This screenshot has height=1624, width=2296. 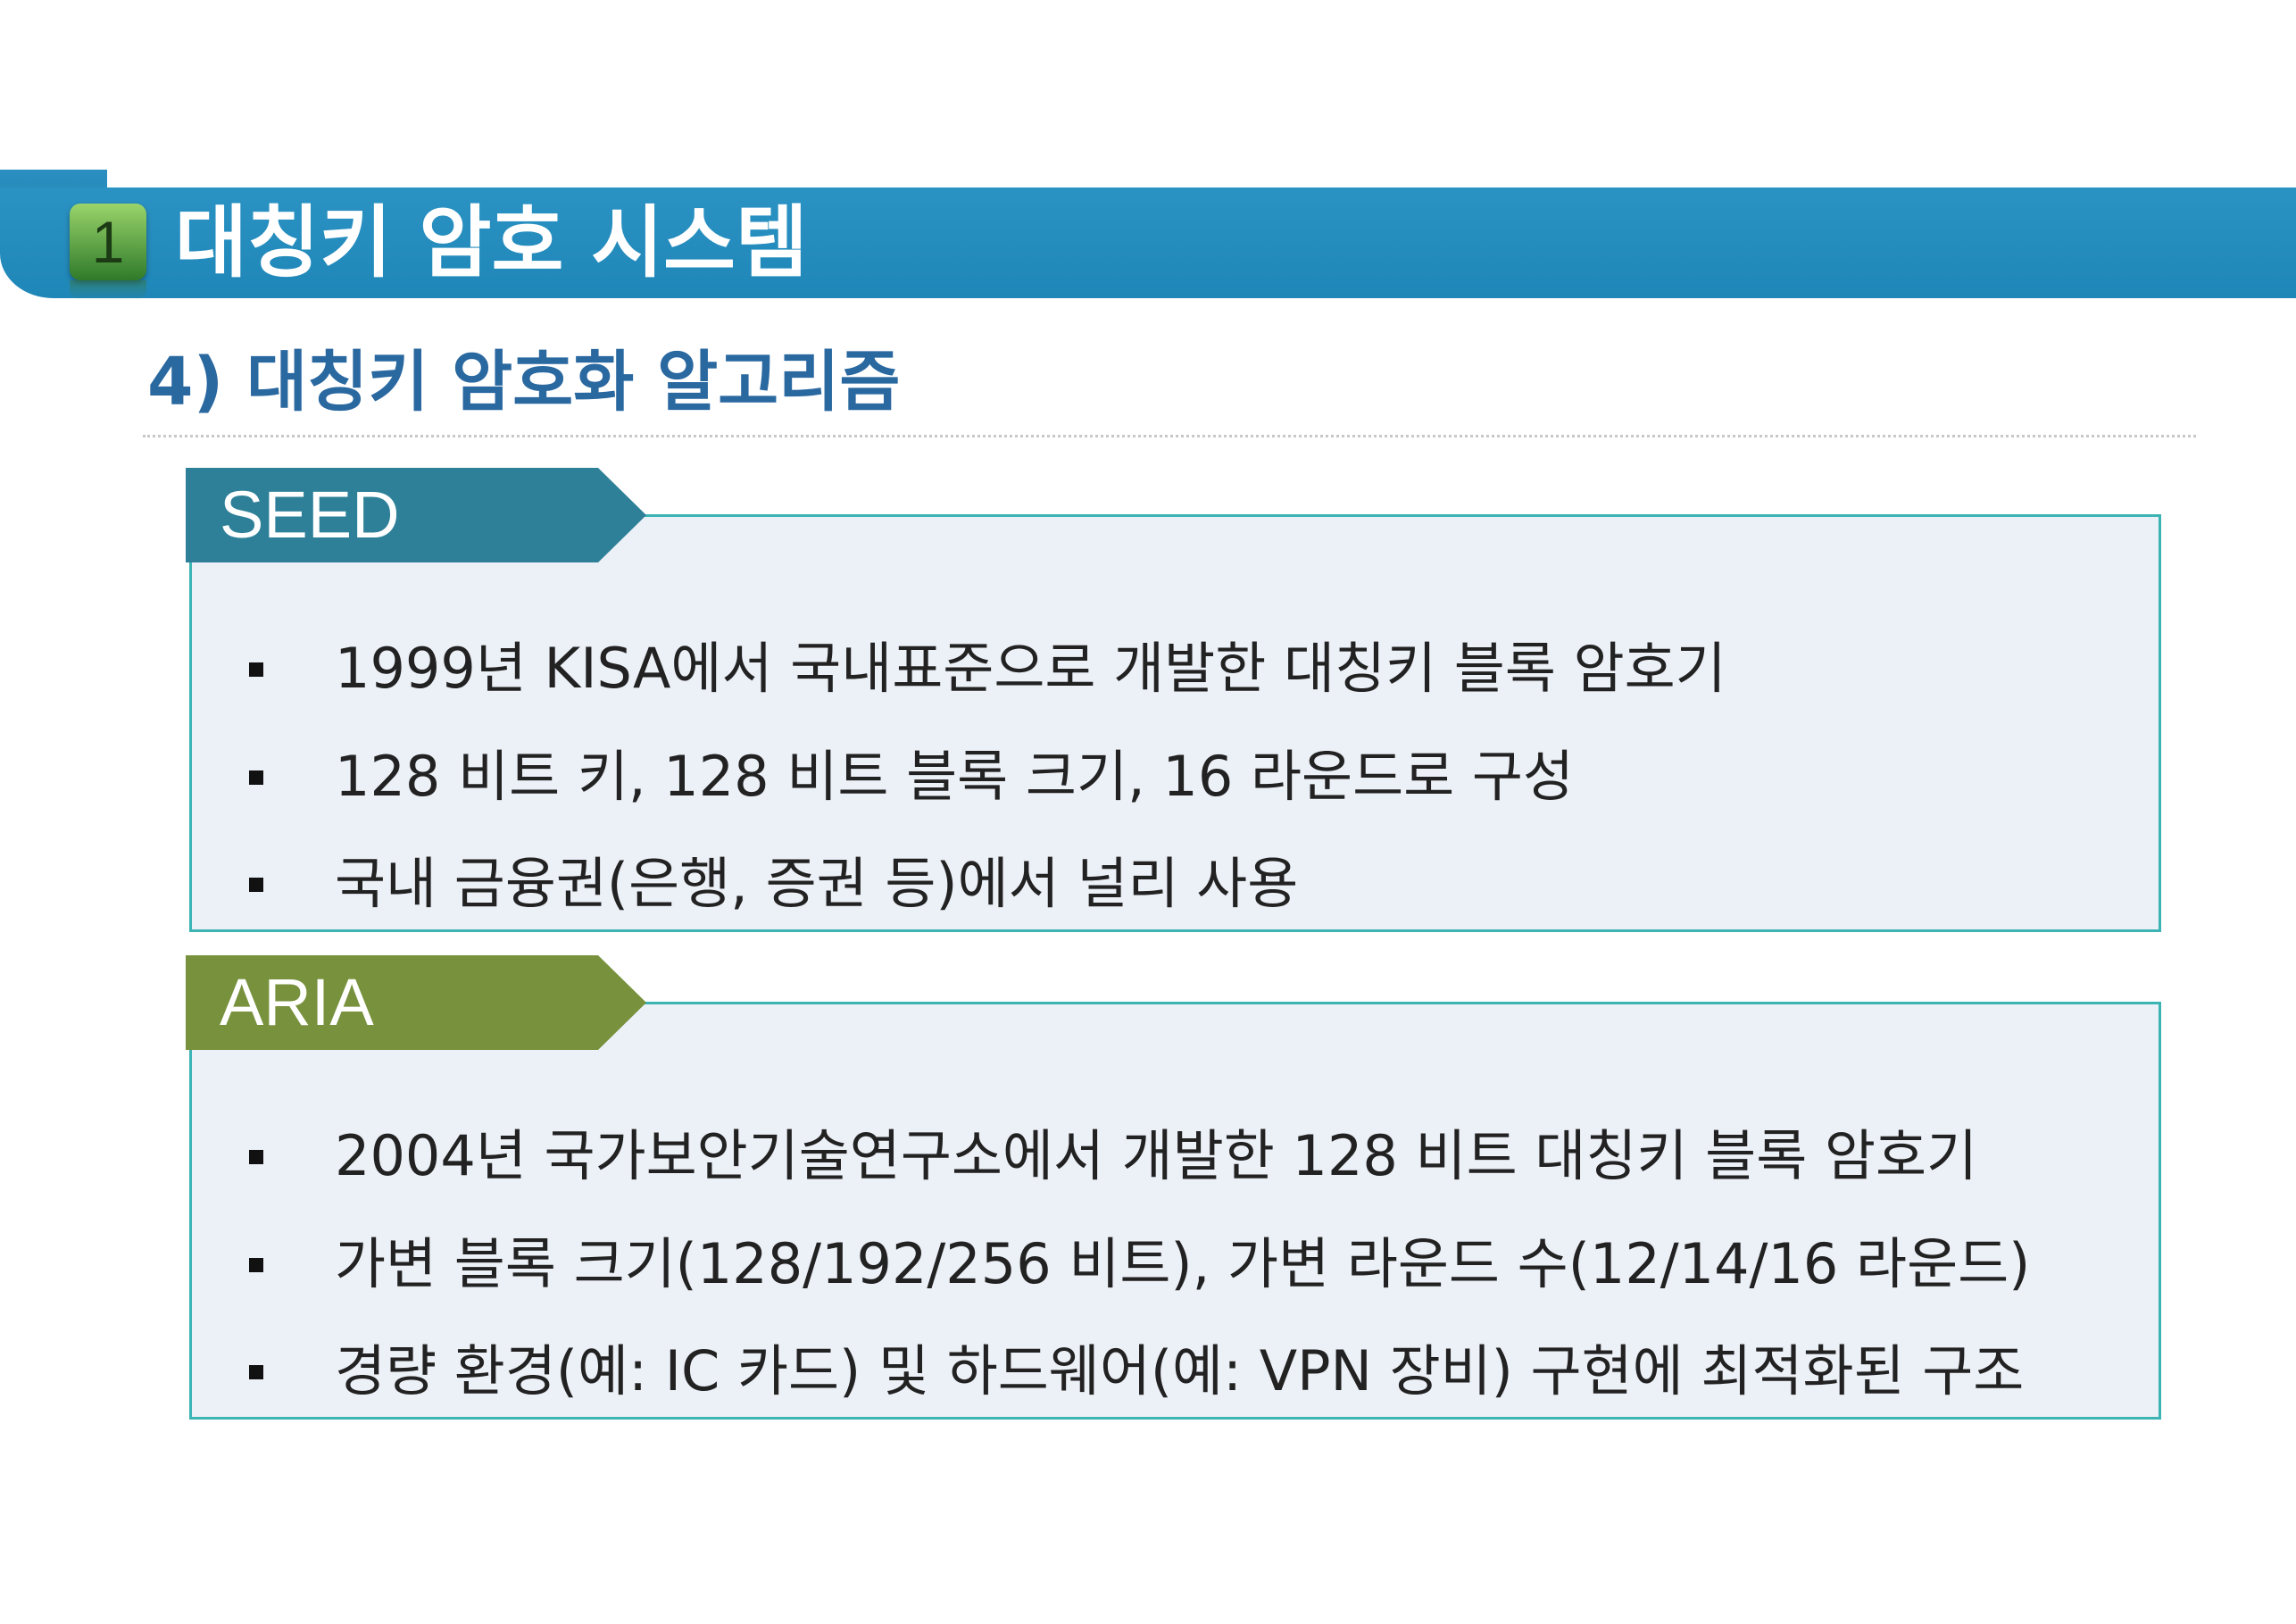 What do you see at coordinates (416, 1002) in the screenshot?
I see `aria-tag: ARIA` at bounding box center [416, 1002].